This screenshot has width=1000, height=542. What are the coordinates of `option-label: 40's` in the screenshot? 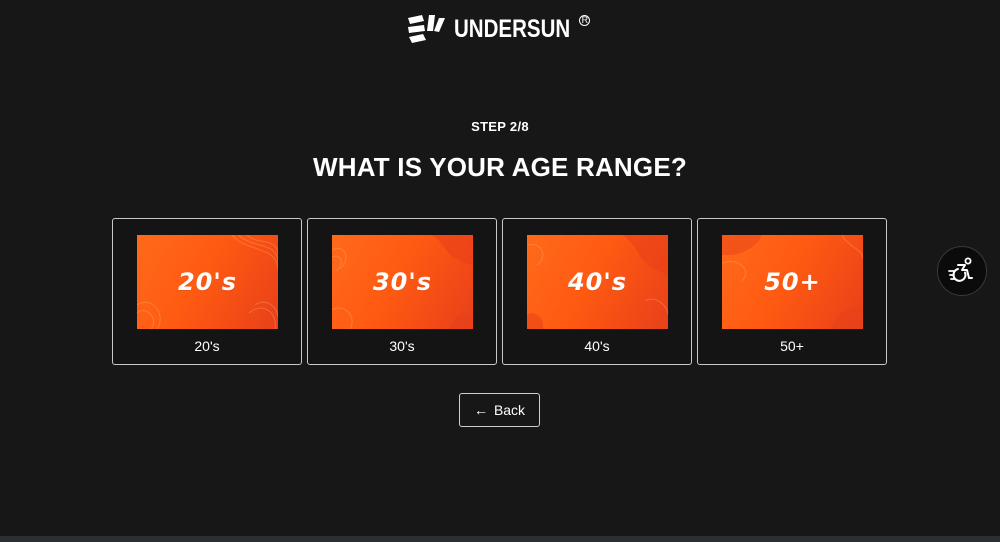 It's located at (597, 346).